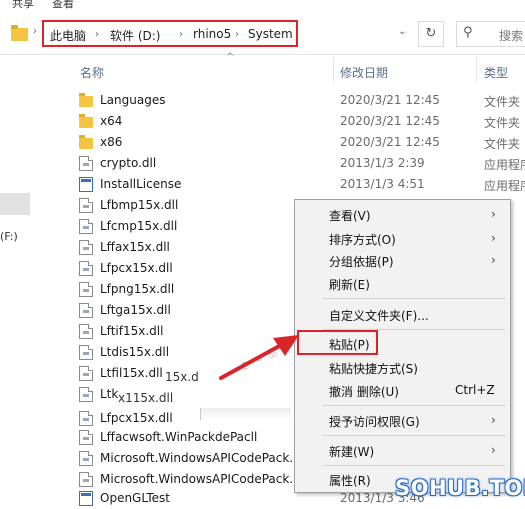  I want to click on menu-item-label: 属性(R), so click(350, 481).